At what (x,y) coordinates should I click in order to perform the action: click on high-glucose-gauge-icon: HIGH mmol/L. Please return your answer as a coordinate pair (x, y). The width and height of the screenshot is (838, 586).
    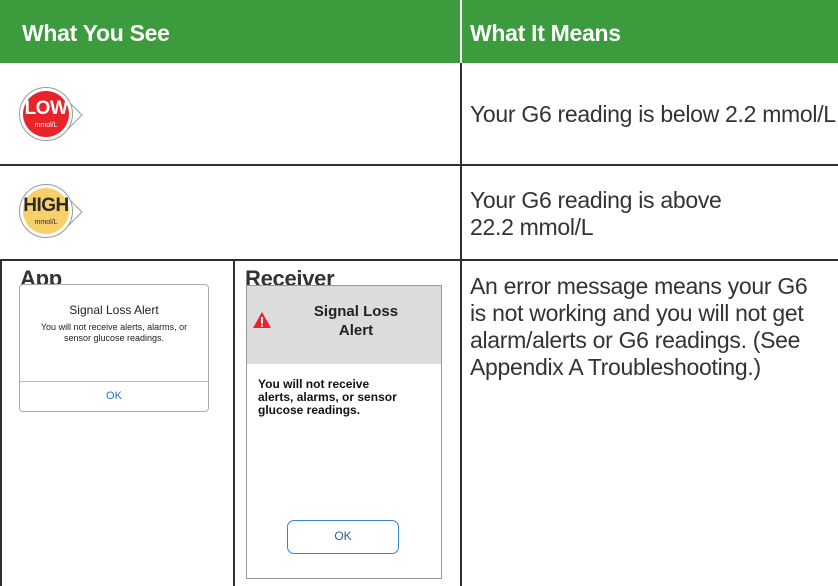
    Looking at the image, I should click on (59, 212).